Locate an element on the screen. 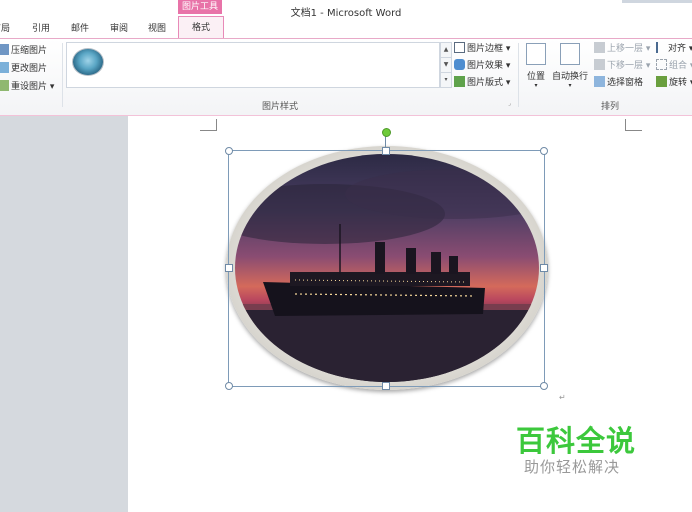 The height and width of the screenshot is (512, 692). wrap-text-label: 自动换行 is located at coordinates (570, 77).